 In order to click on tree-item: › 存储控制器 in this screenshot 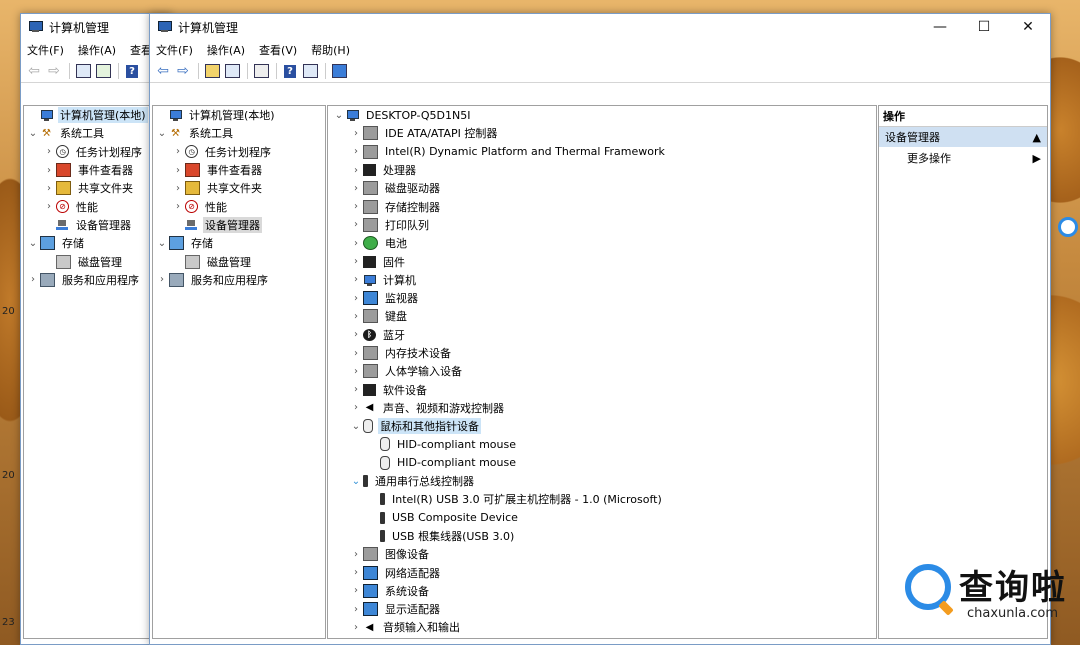, I will do `click(602, 206)`.